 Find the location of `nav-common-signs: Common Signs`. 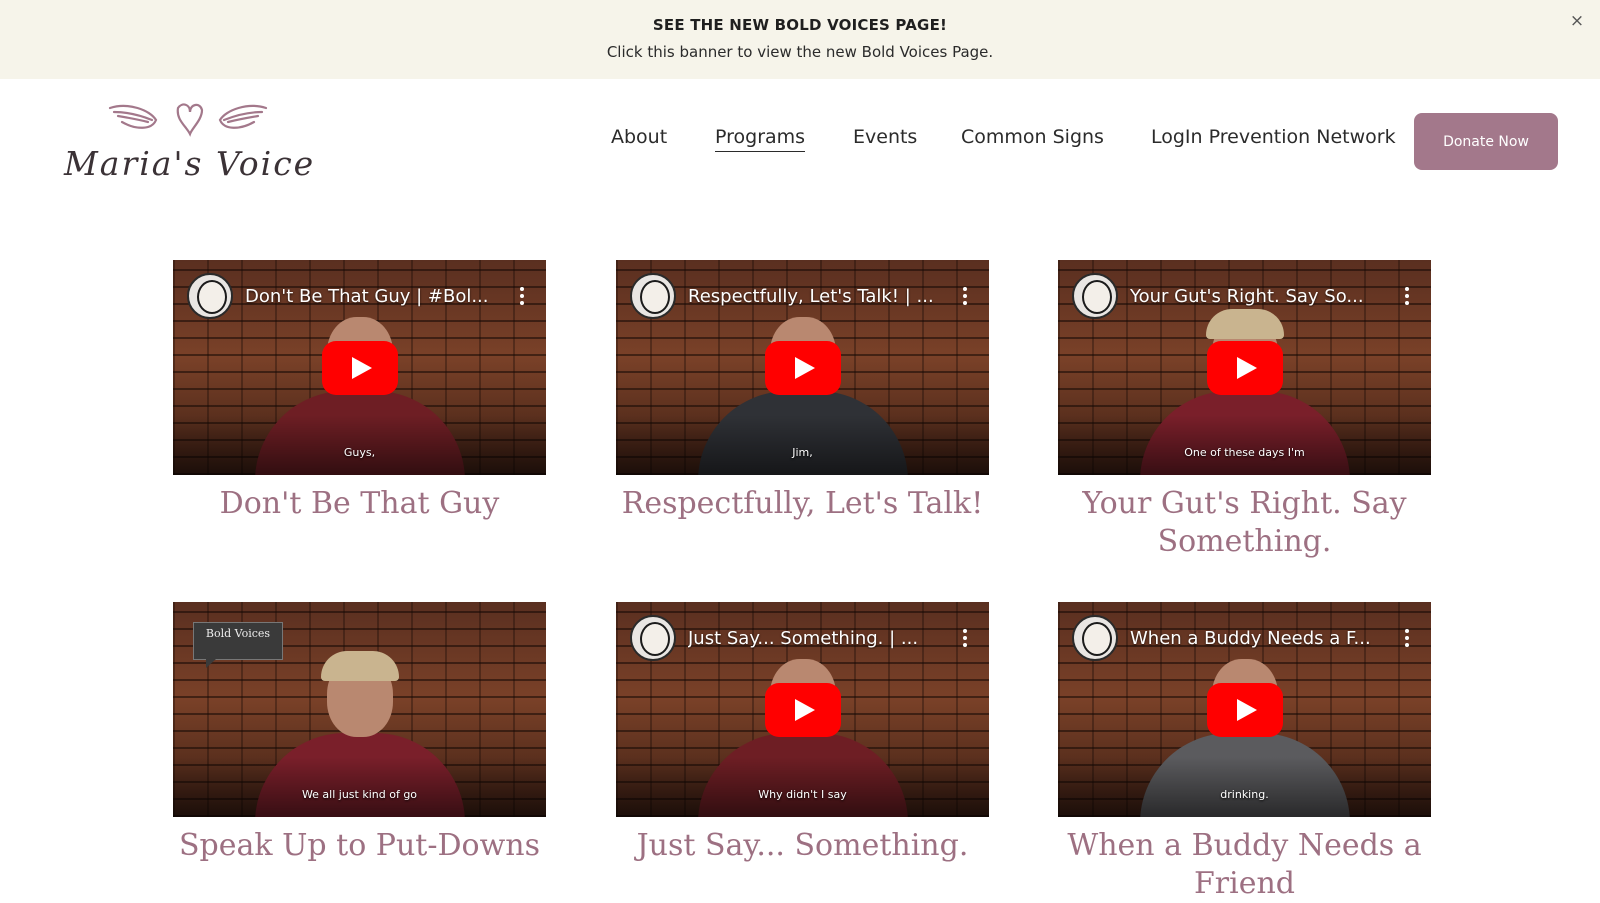

nav-common-signs: Common Signs is located at coordinates (1032, 138).